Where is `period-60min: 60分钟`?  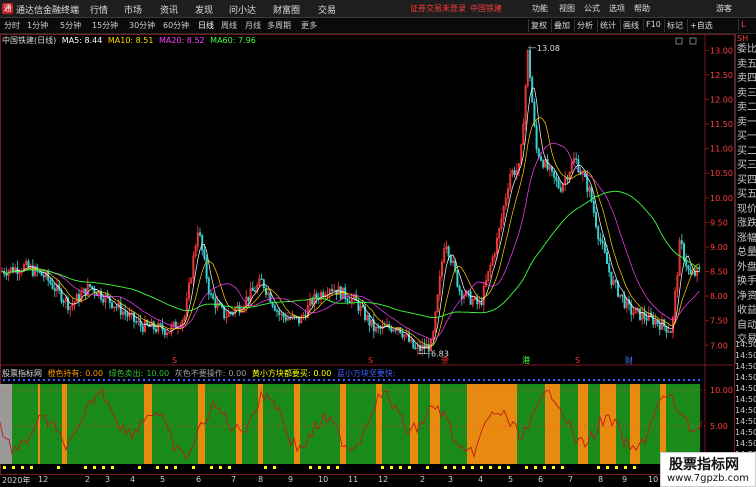 period-60min: 60分钟 is located at coordinates (176, 25).